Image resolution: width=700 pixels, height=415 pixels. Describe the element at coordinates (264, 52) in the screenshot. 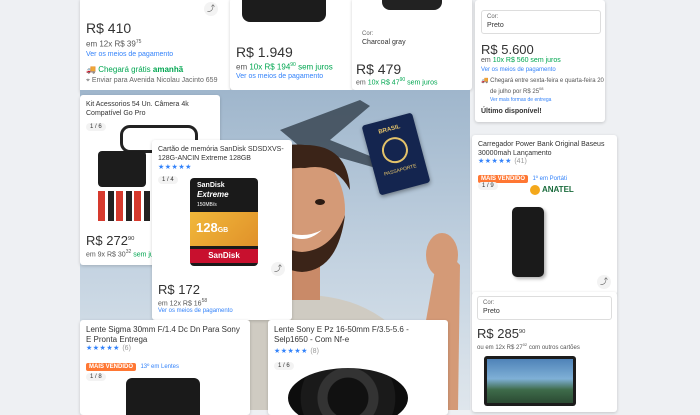

I see `price: R$ 1.949` at that location.